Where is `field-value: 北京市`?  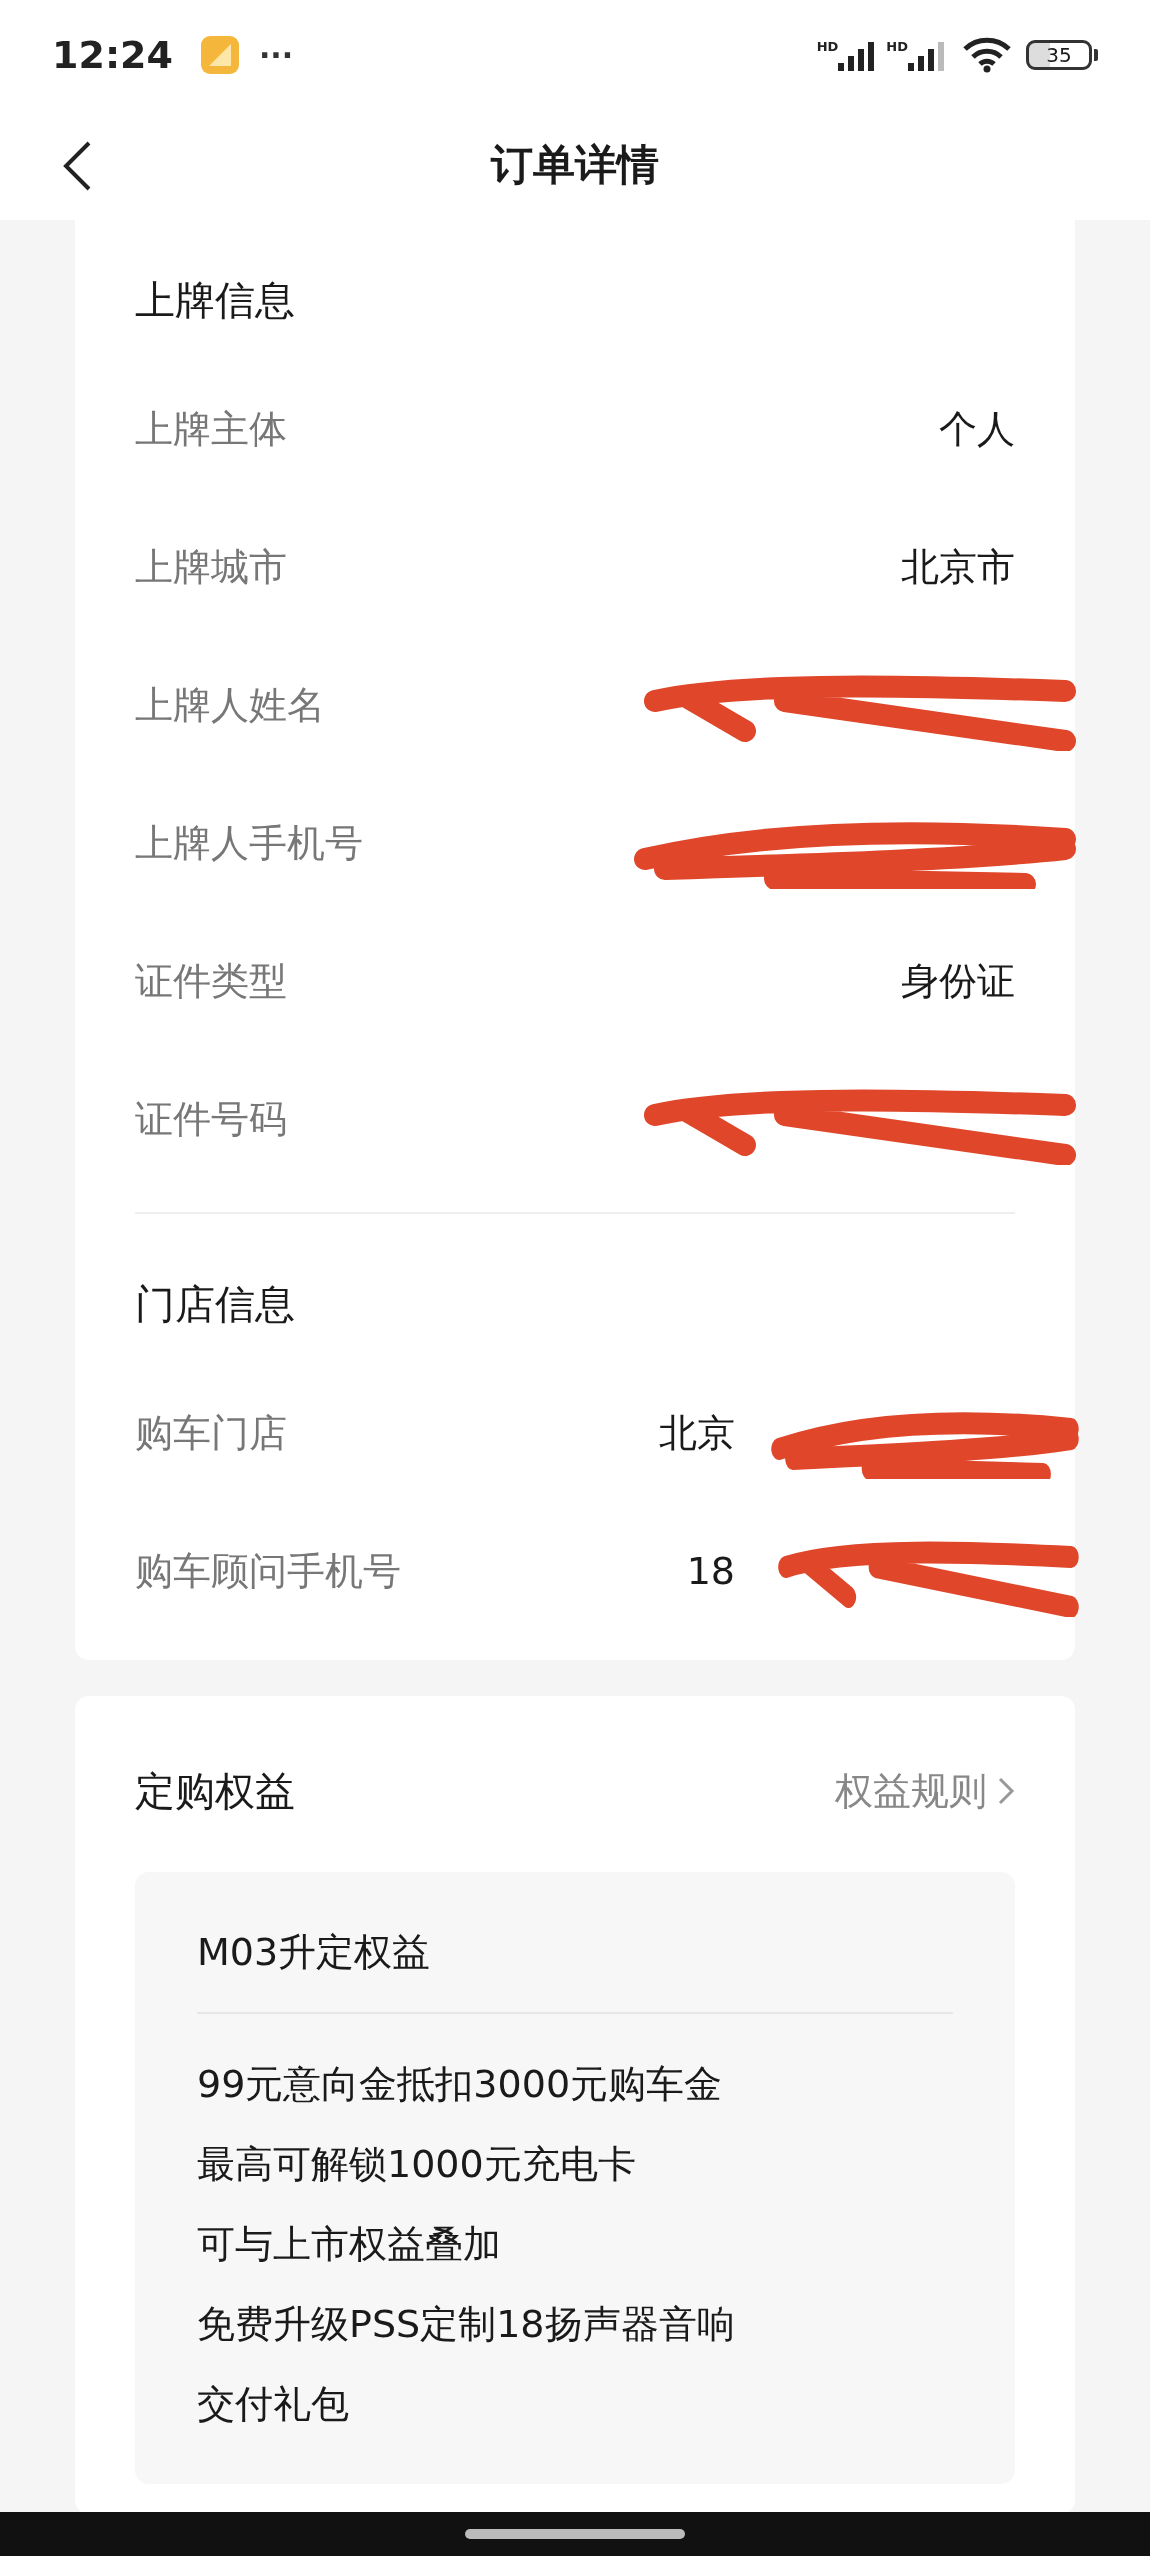 field-value: 北京市 is located at coordinates (958, 567).